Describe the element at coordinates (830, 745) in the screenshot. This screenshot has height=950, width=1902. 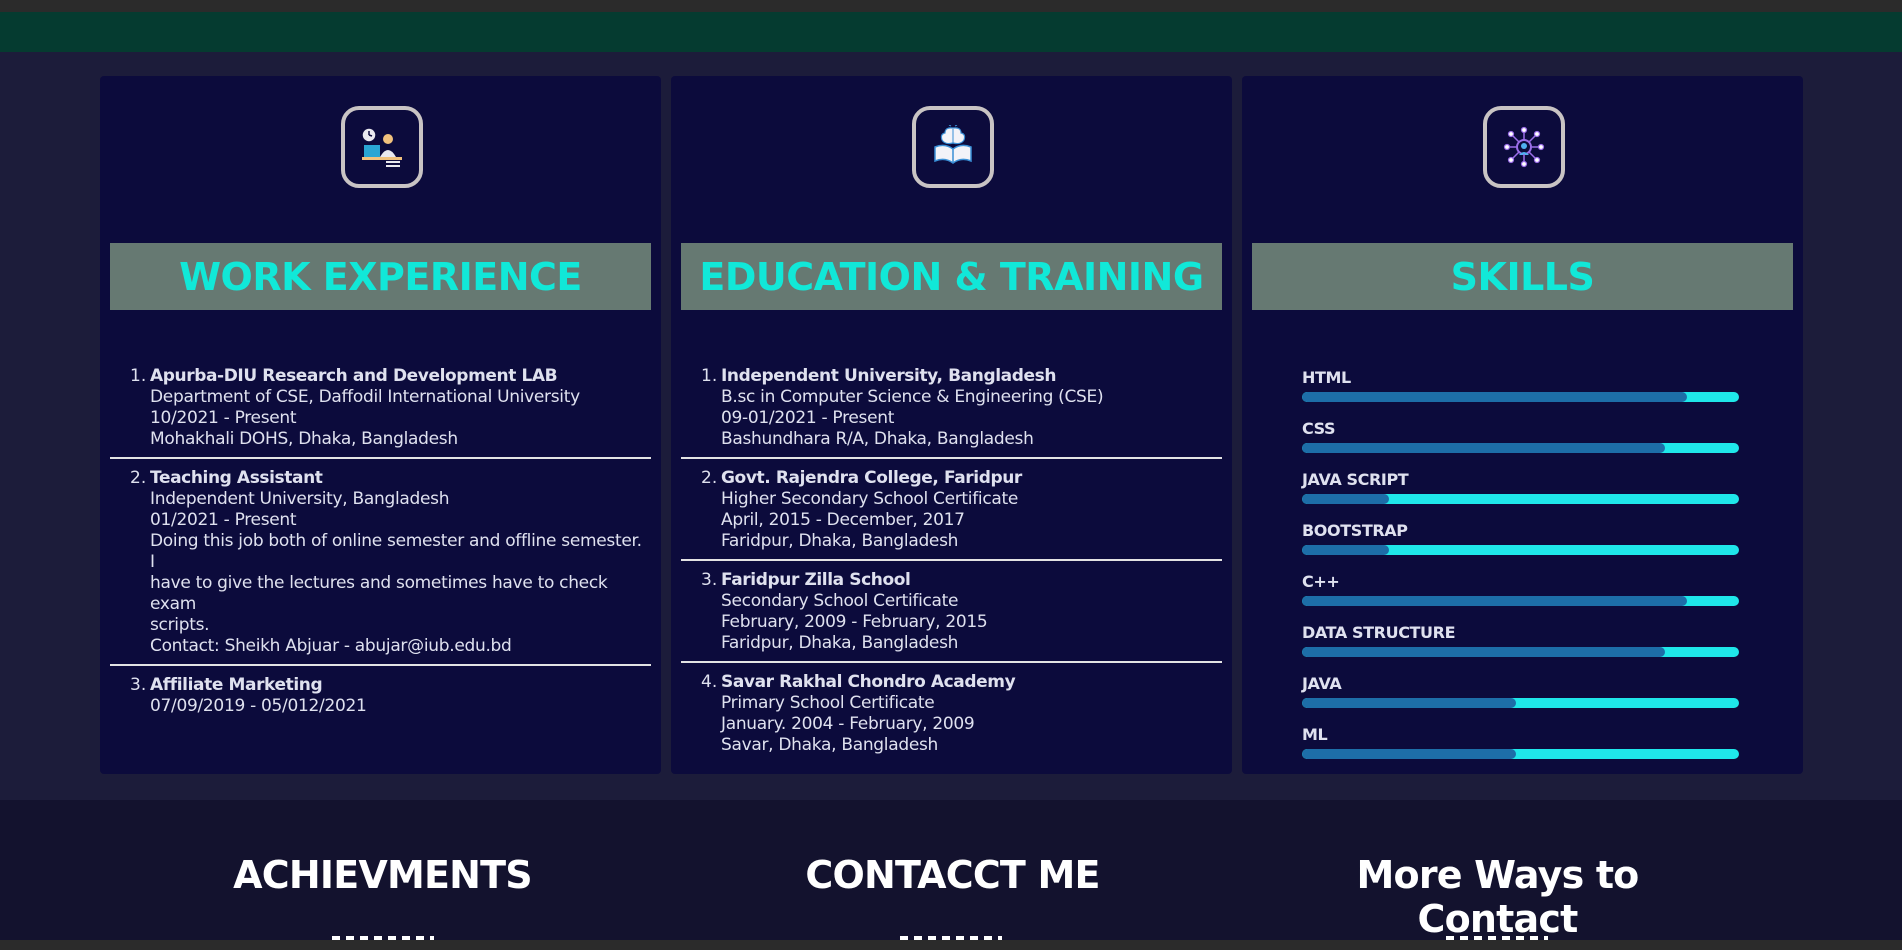
I see `entry-line: Savar, Dhaka, Bangladesh` at that location.